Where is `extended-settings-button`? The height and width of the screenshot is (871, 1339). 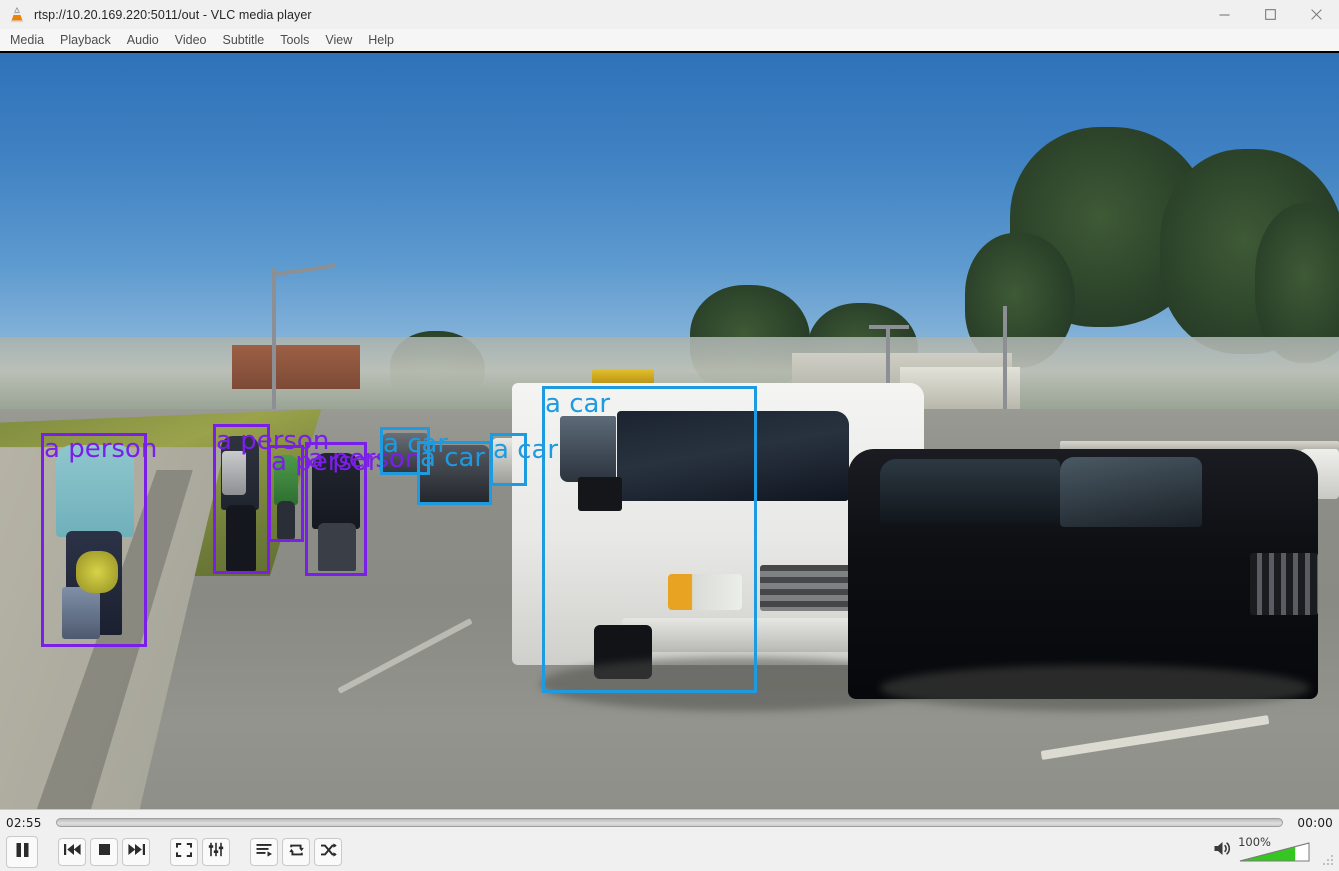
extended-settings-button is located at coordinates (216, 852).